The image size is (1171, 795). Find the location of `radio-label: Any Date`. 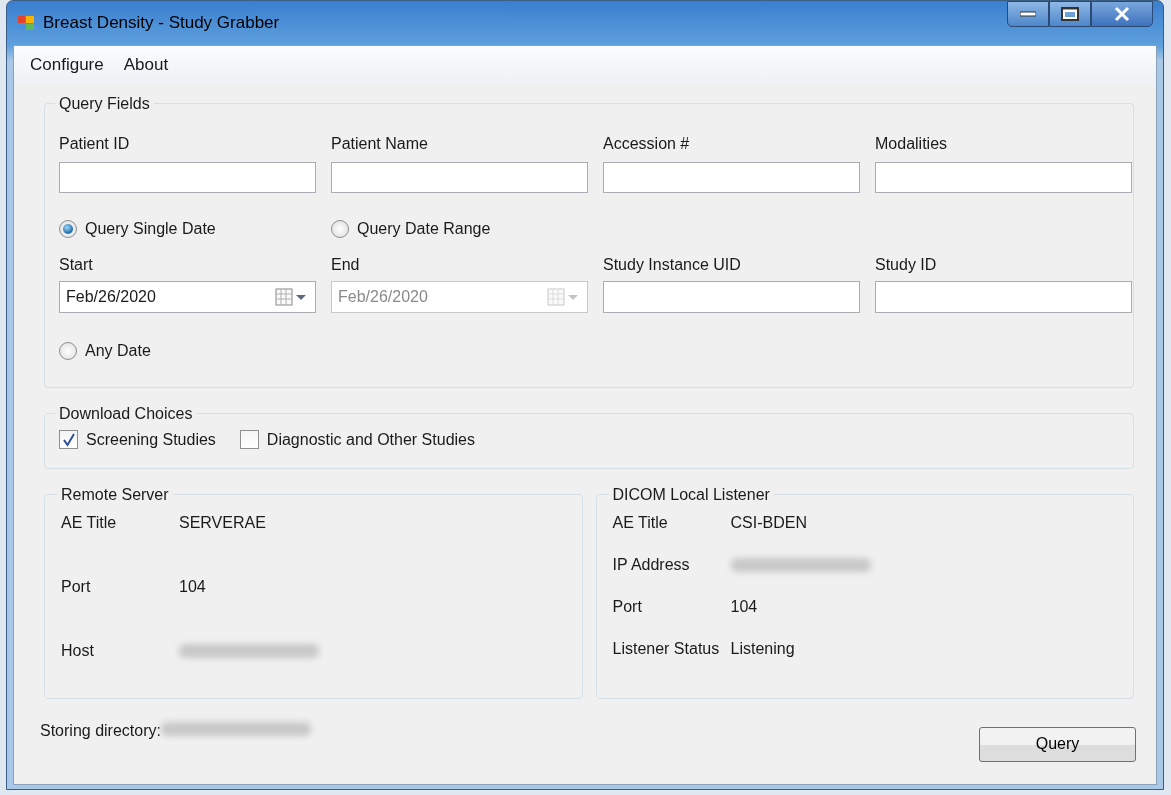

radio-label: Any Date is located at coordinates (118, 350).